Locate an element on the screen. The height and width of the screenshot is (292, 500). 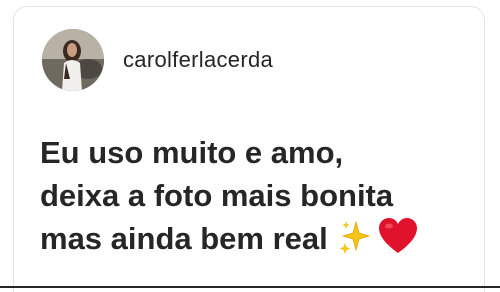
avatar-photo is located at coordinates (73, 60).